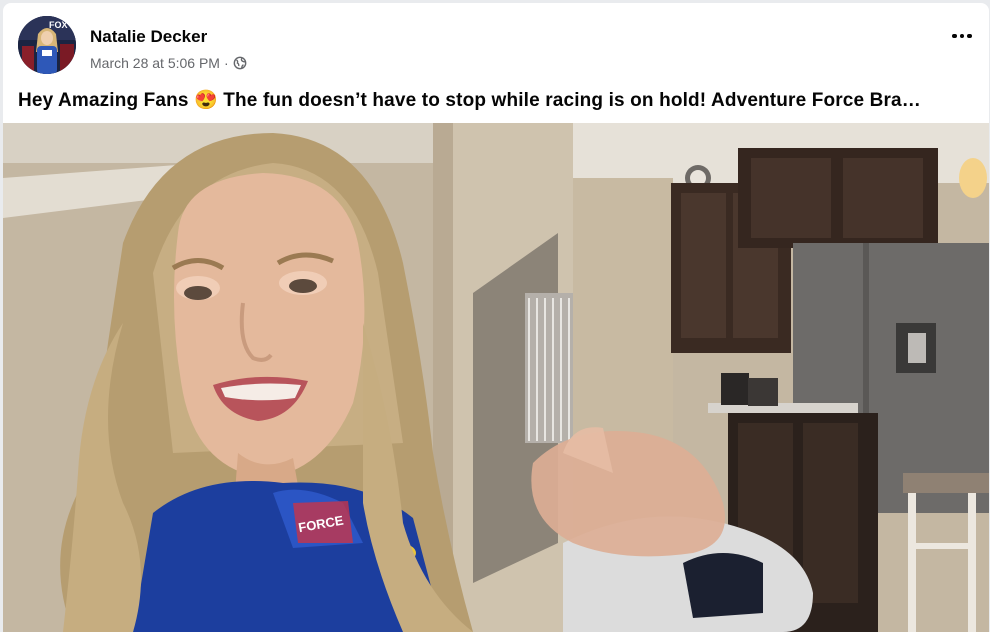  Describe the element at coordinates (240, 63) in the screenshot. I see `globe-icon` at that location.